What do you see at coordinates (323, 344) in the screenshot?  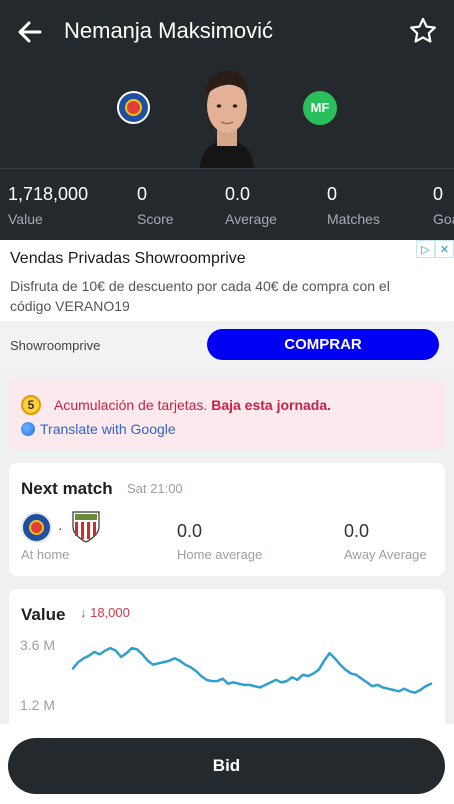 I see `ad-buy-button: COMPRAR` at bounding box center [323, 344].